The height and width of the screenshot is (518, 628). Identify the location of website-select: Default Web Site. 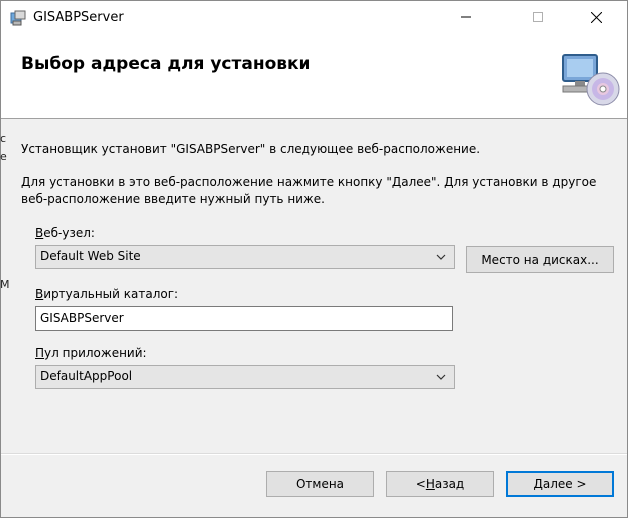
(245, 257).